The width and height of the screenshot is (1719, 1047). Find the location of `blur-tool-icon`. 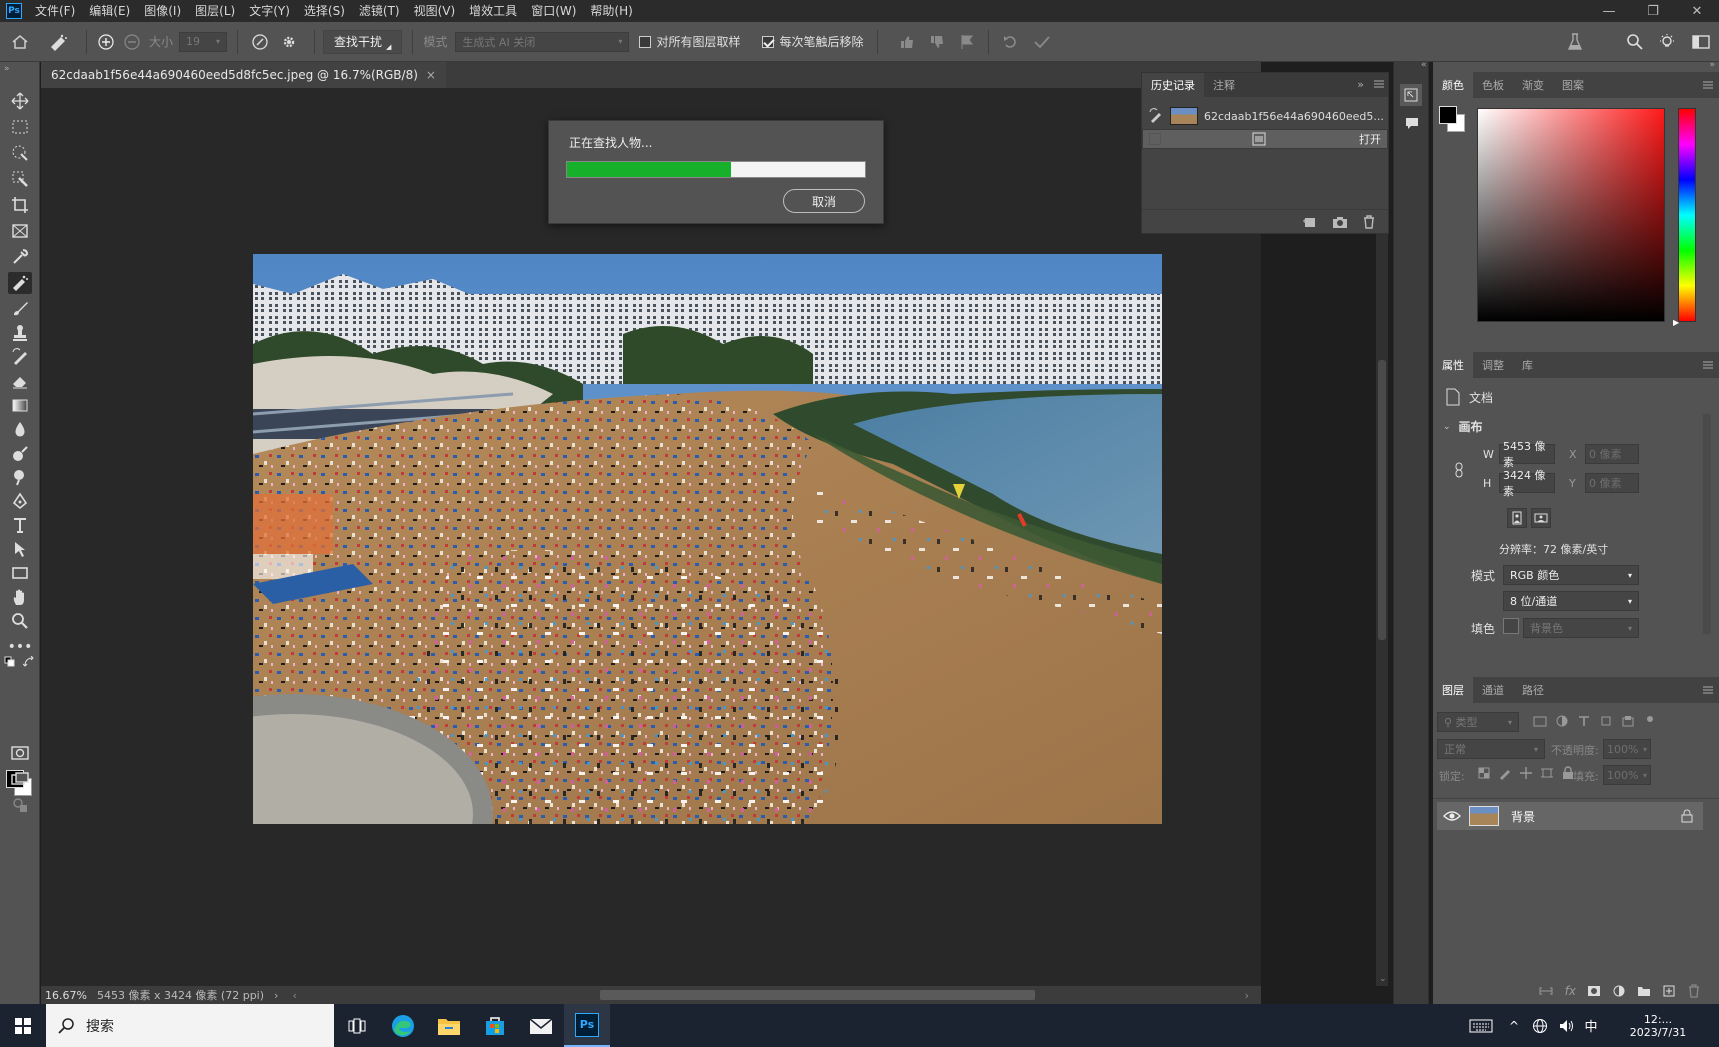

blur-tool-icon is located at coordinates (20, 429).